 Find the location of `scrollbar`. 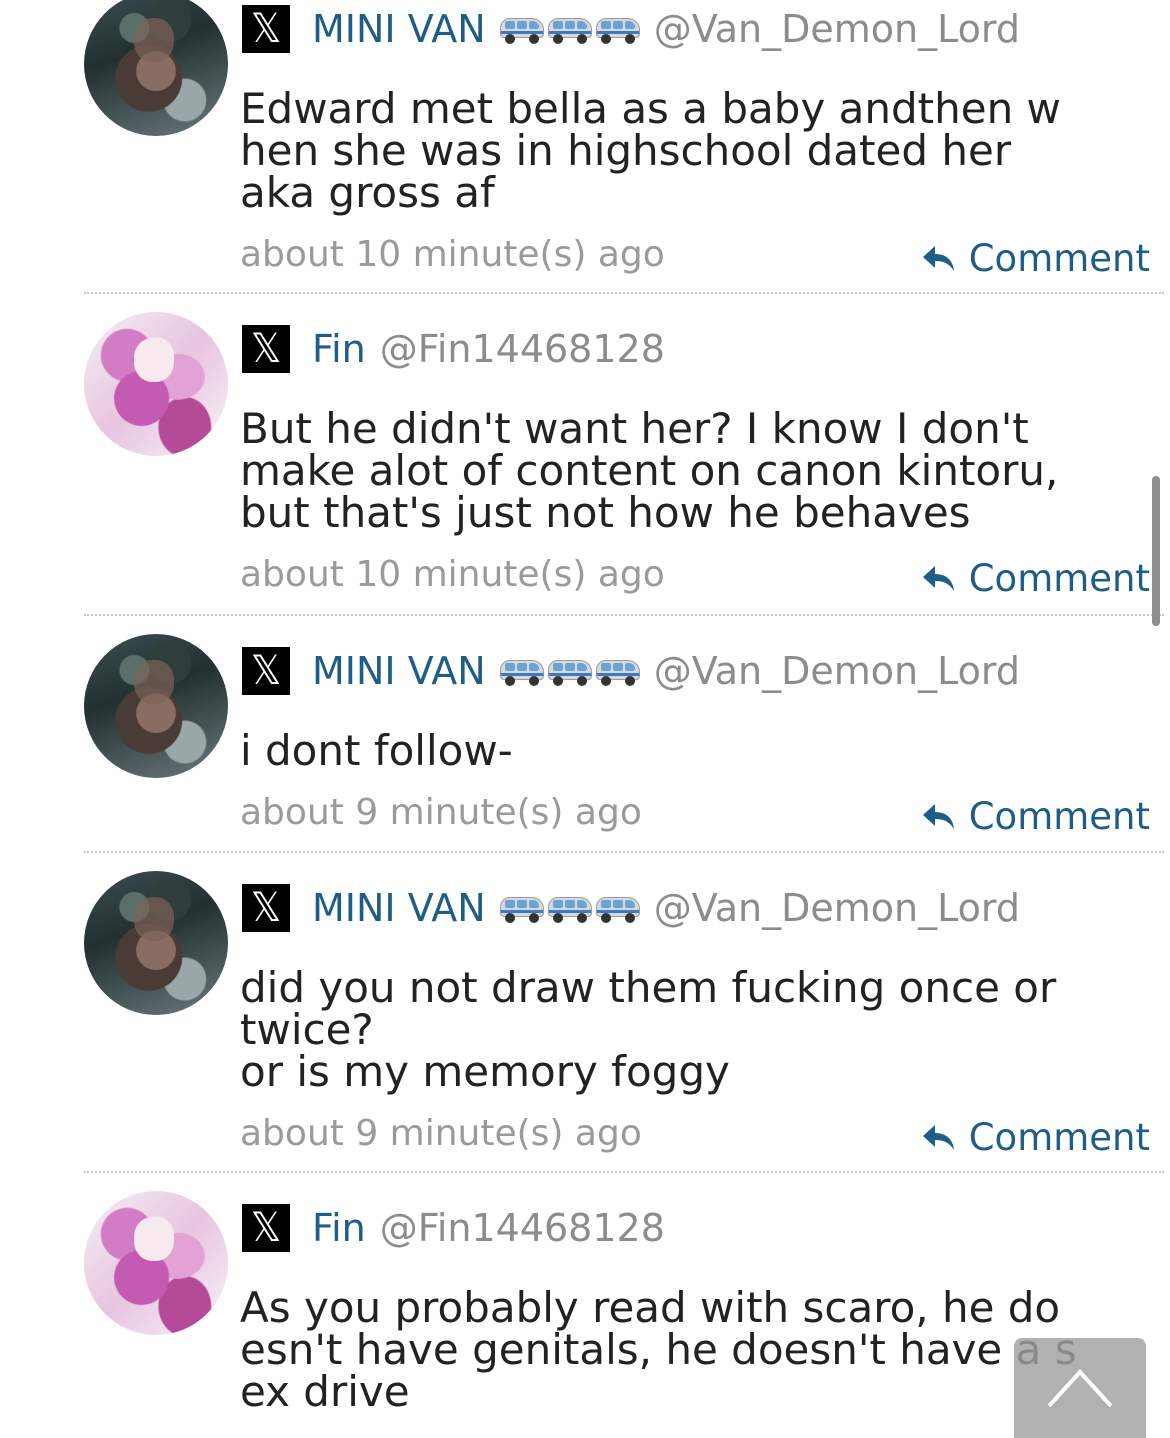

scrollbar is located at coordinates (1156, 551).